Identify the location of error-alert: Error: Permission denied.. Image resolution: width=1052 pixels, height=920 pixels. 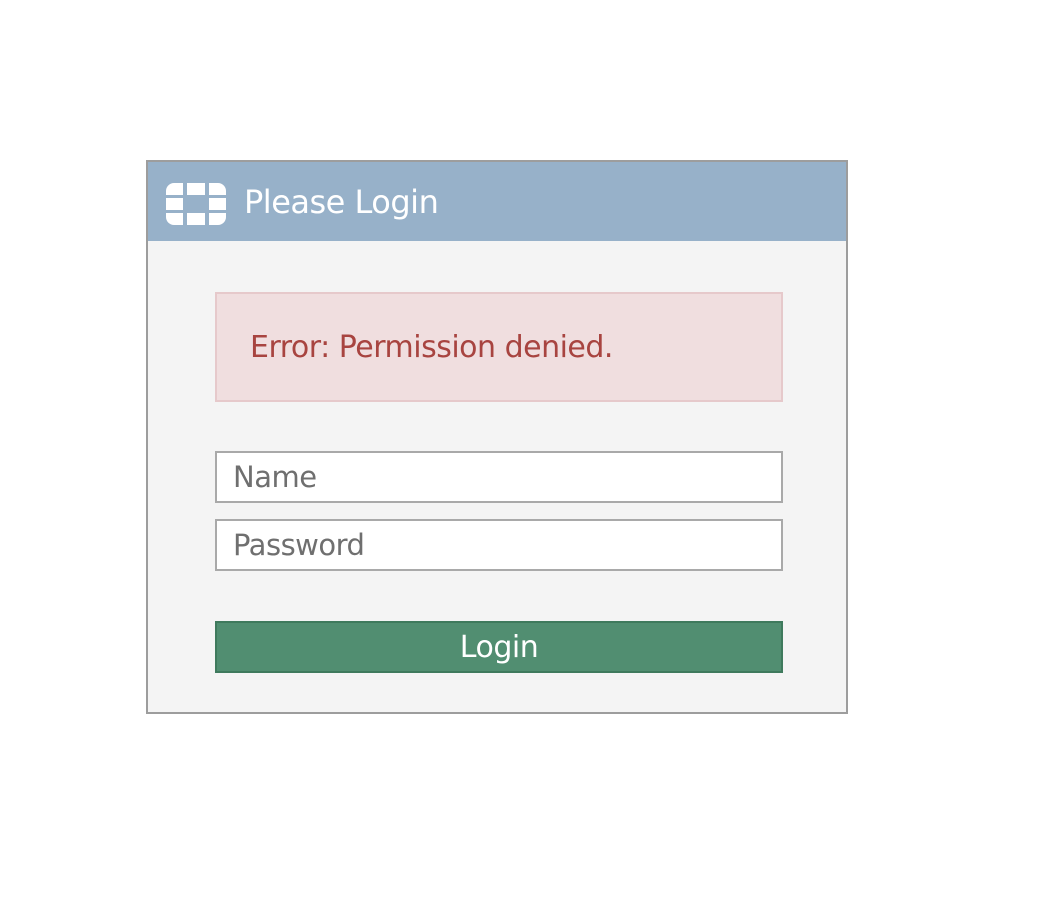
(499, 347).